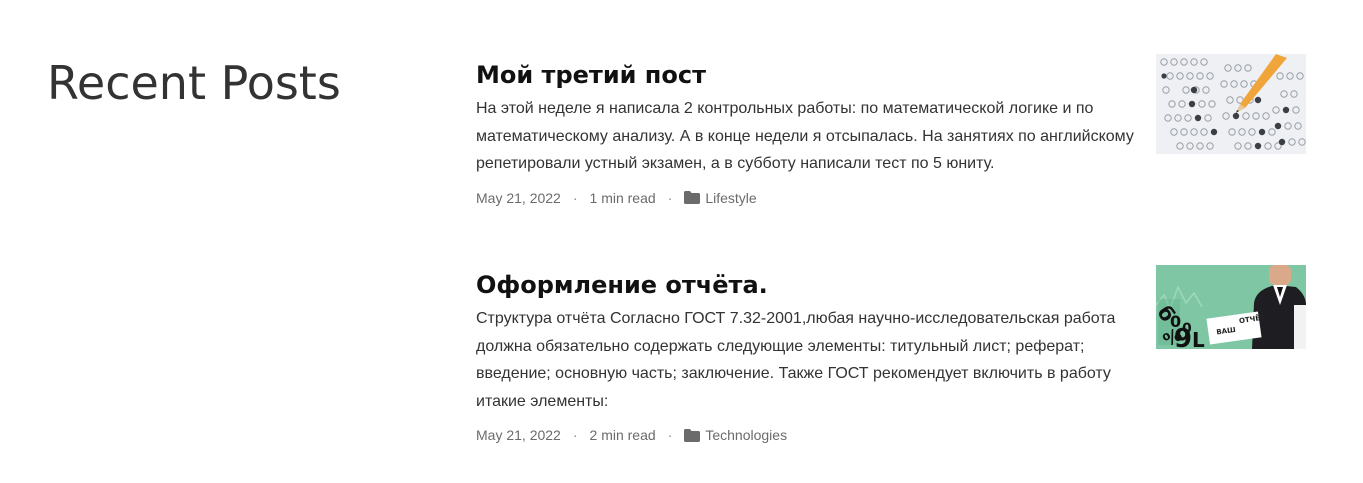 The height and width of the screenshot is (483, 1363). Describe the element at coordinates (622, 435) in the screenshot. I see `read-time: 2 min read` at that location.